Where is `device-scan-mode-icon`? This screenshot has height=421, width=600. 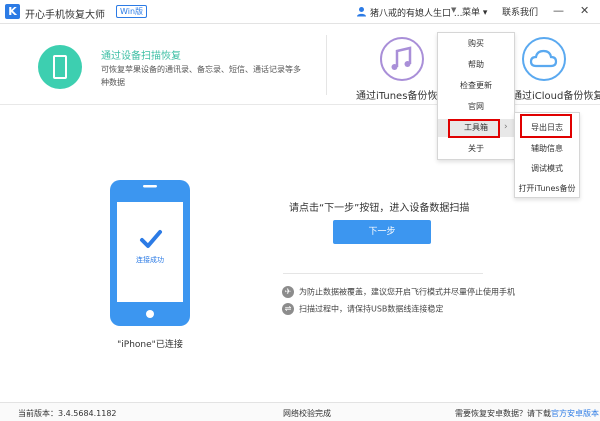 device-scan-mode-icon is located at coordinates (60, 67).